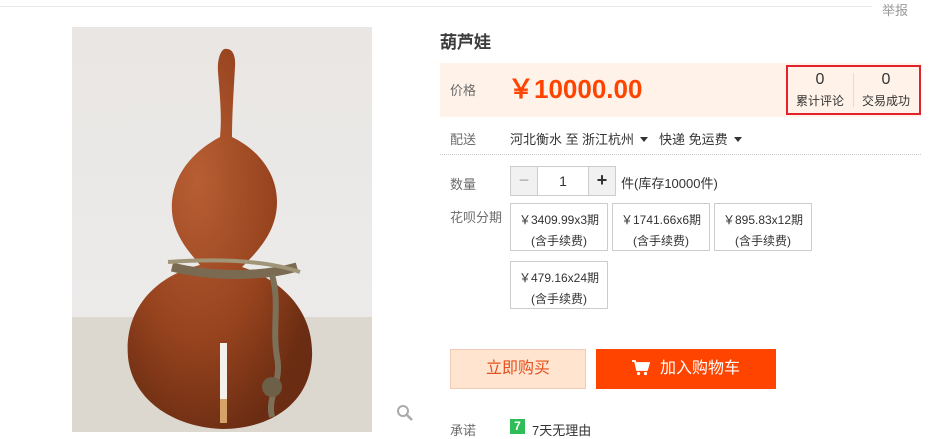 The height and width of the screenshot is (439, 938). I want to click on plan-amount: ￥1741.66x6期, so click(661, 220).